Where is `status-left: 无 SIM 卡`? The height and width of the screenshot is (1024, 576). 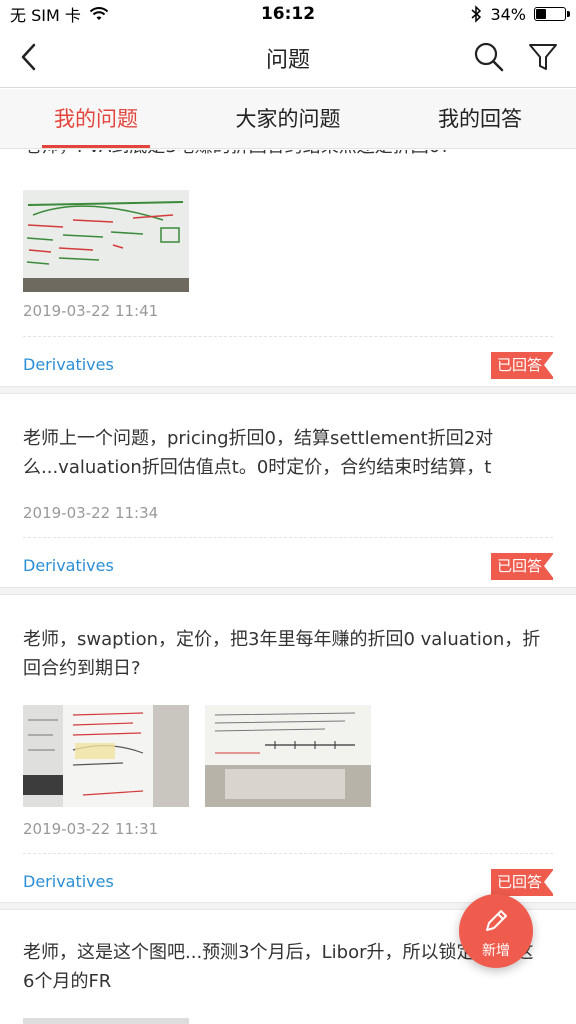 status-left: 无 SIM 卡 is located at coordinates (59, 14).